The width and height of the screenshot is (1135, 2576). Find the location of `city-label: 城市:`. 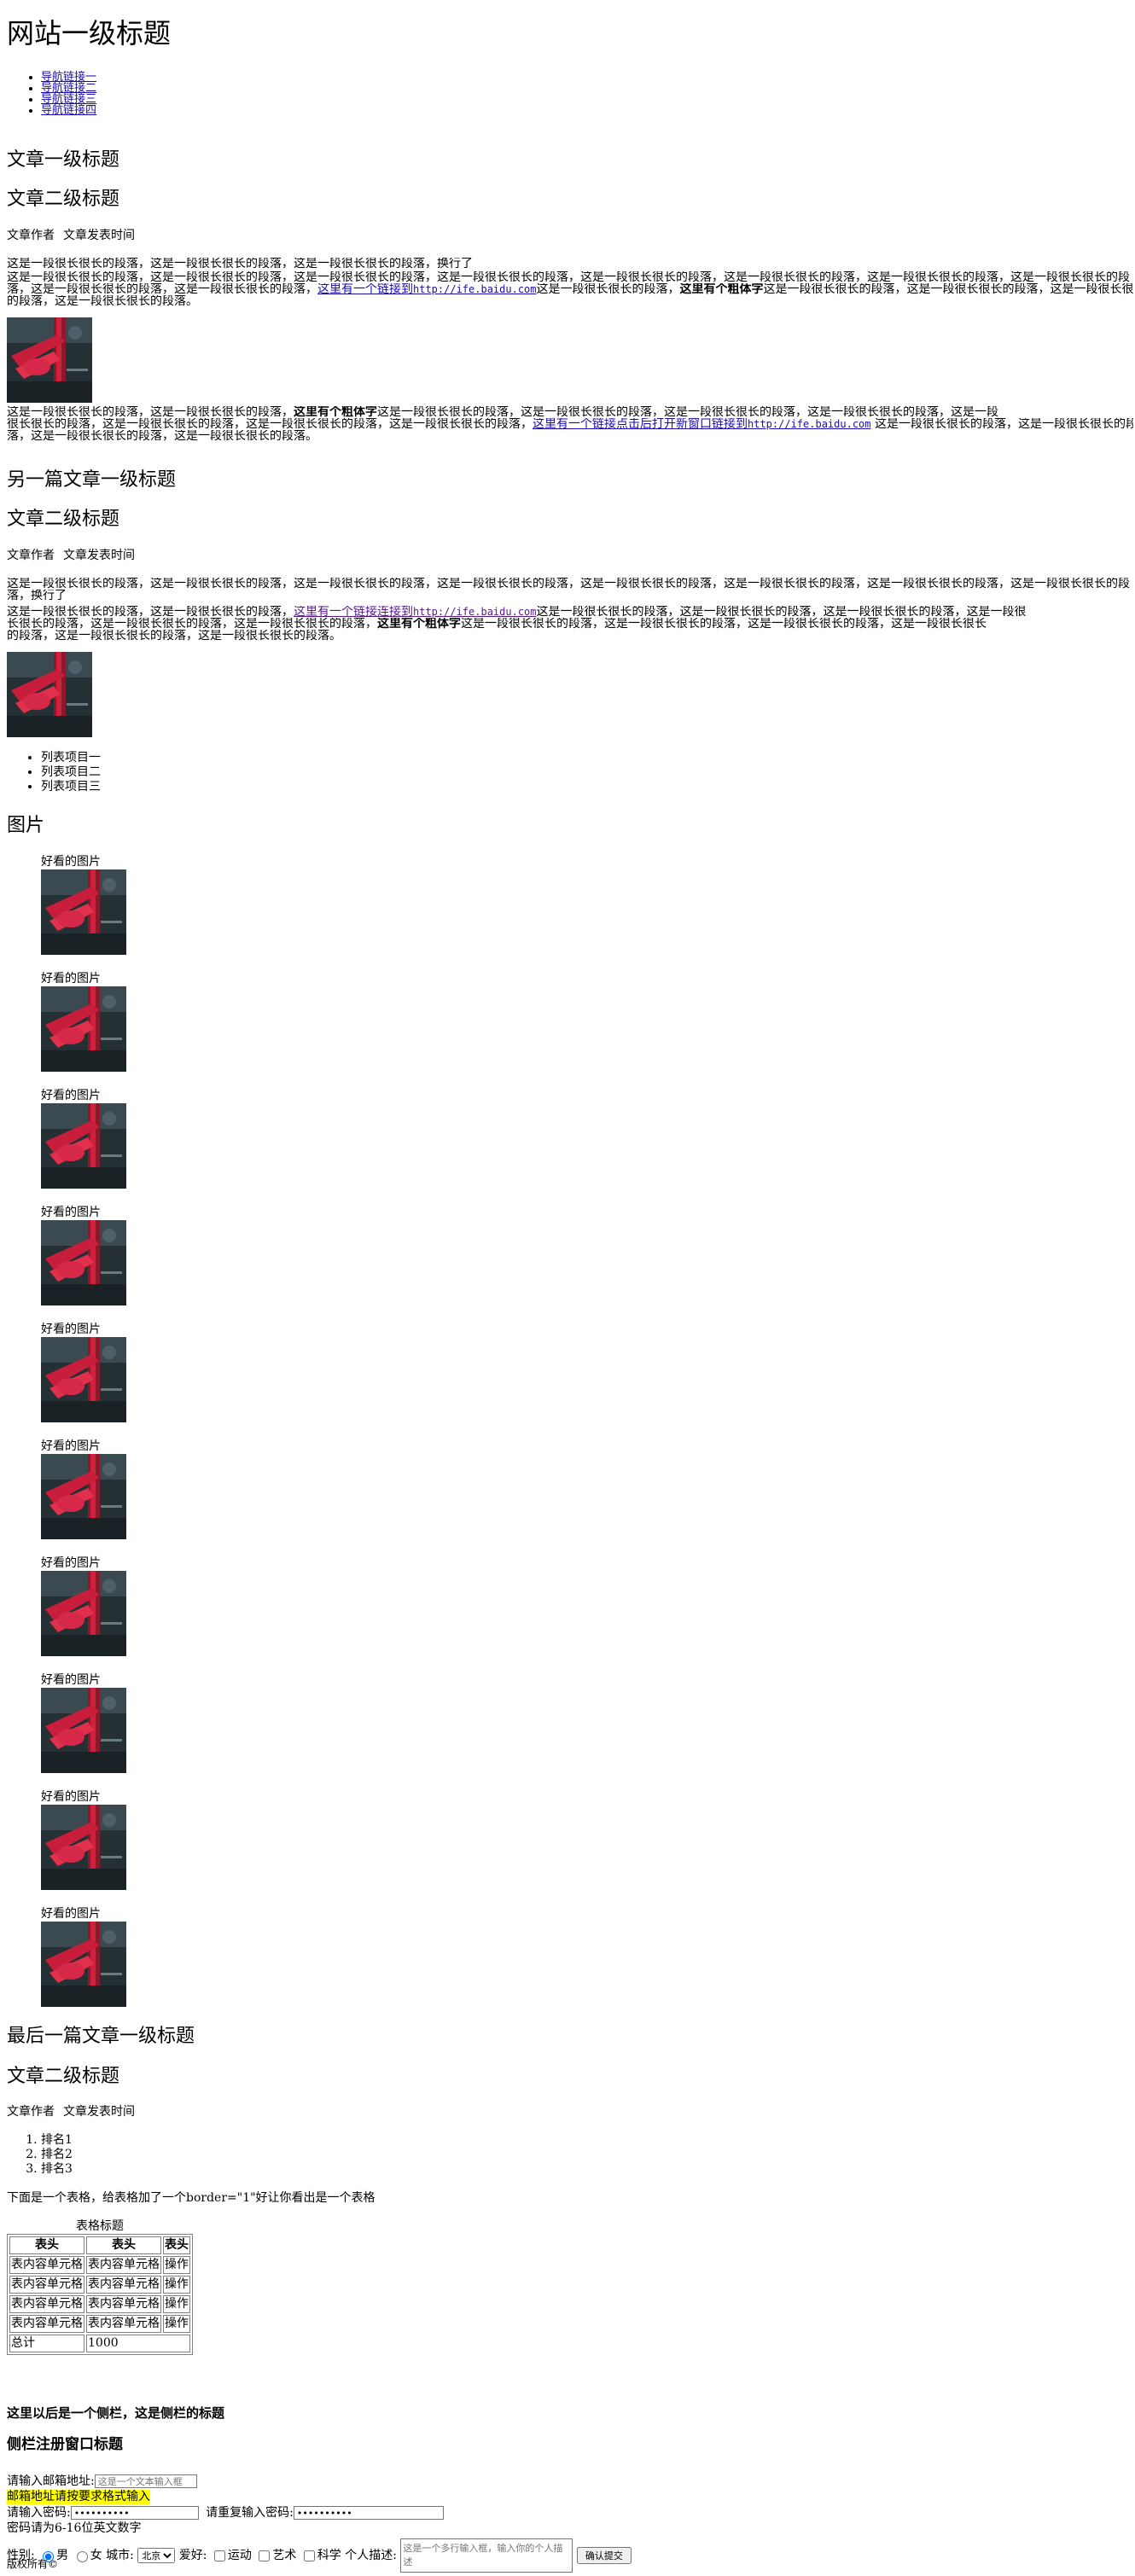

city-label: 城市: is located at coordinates (120, 2556).